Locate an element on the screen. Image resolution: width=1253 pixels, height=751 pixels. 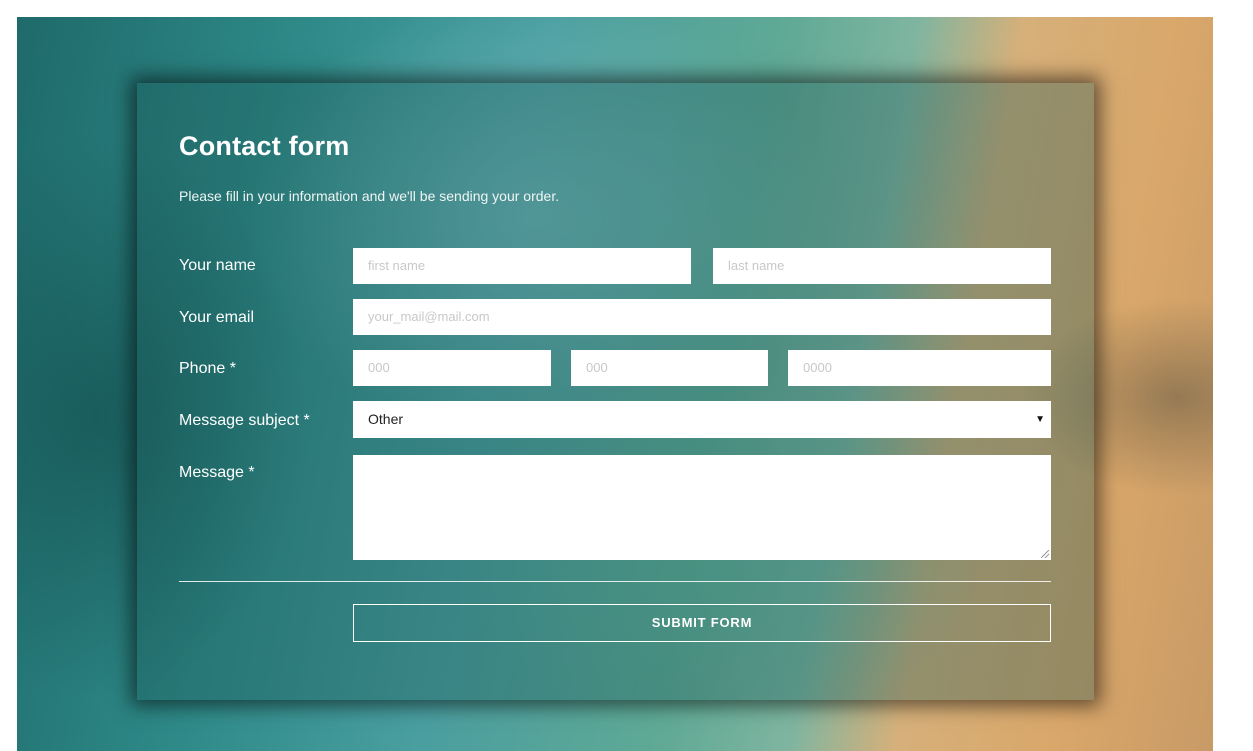
submit-button: SUBMIT FORM is located at coordinates (702, 623).